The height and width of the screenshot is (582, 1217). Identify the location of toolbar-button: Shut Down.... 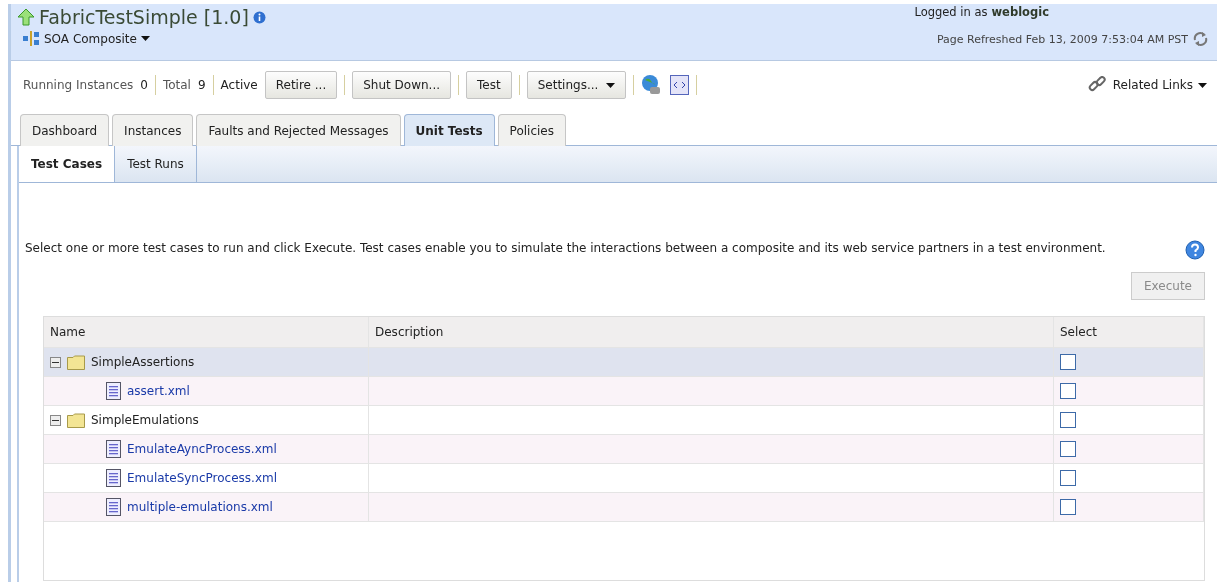
(402, 85).